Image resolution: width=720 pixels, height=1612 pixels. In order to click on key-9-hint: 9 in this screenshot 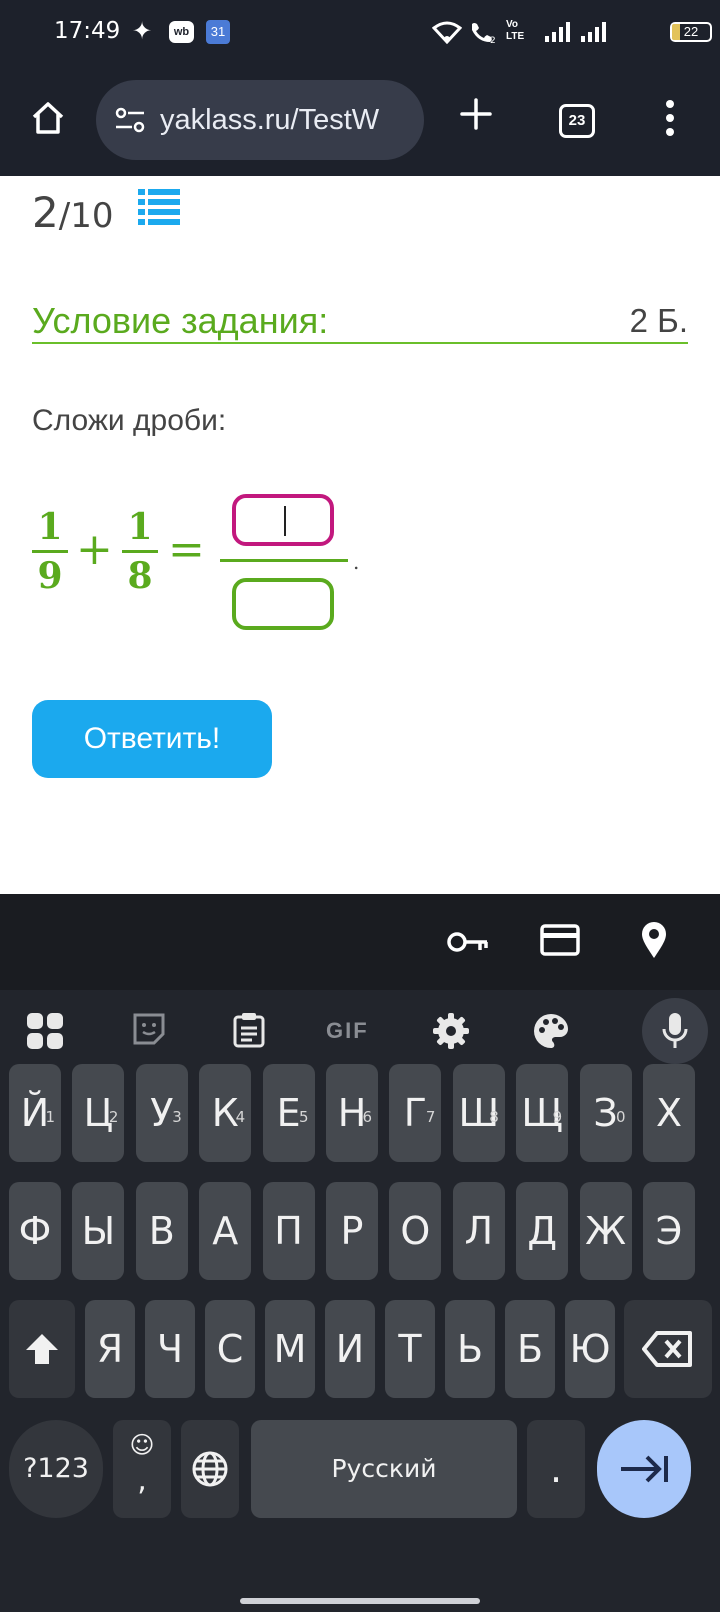, I will do `click(557, 1117)`.